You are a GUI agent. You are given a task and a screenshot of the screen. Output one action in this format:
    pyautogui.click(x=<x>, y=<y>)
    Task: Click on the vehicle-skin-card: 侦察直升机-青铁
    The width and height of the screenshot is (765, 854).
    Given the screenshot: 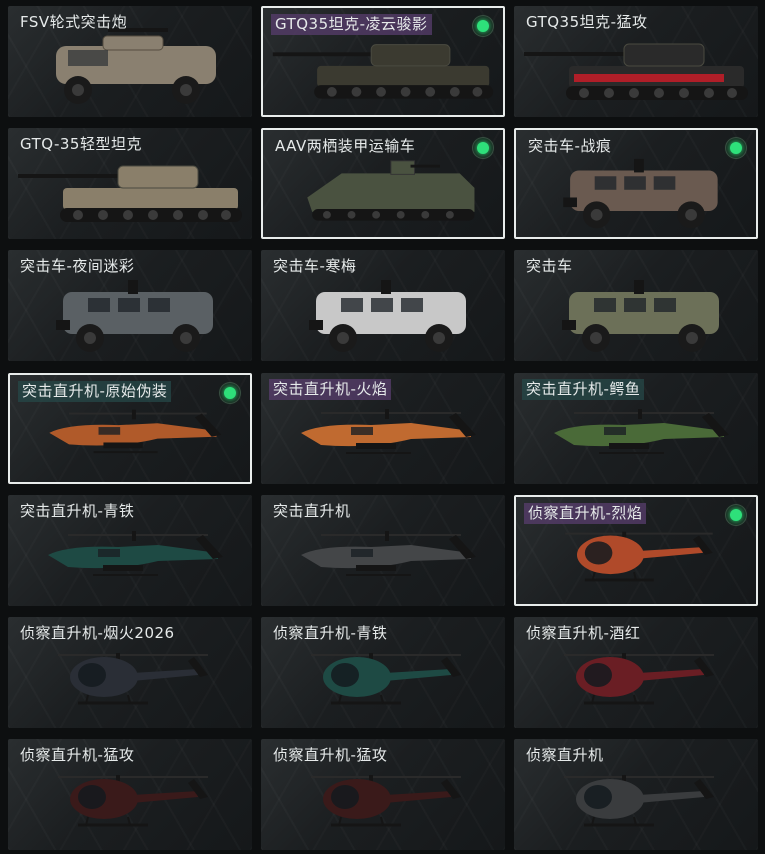 What is the action you would take?
    pyautogui.click(x=383, y=672)
    